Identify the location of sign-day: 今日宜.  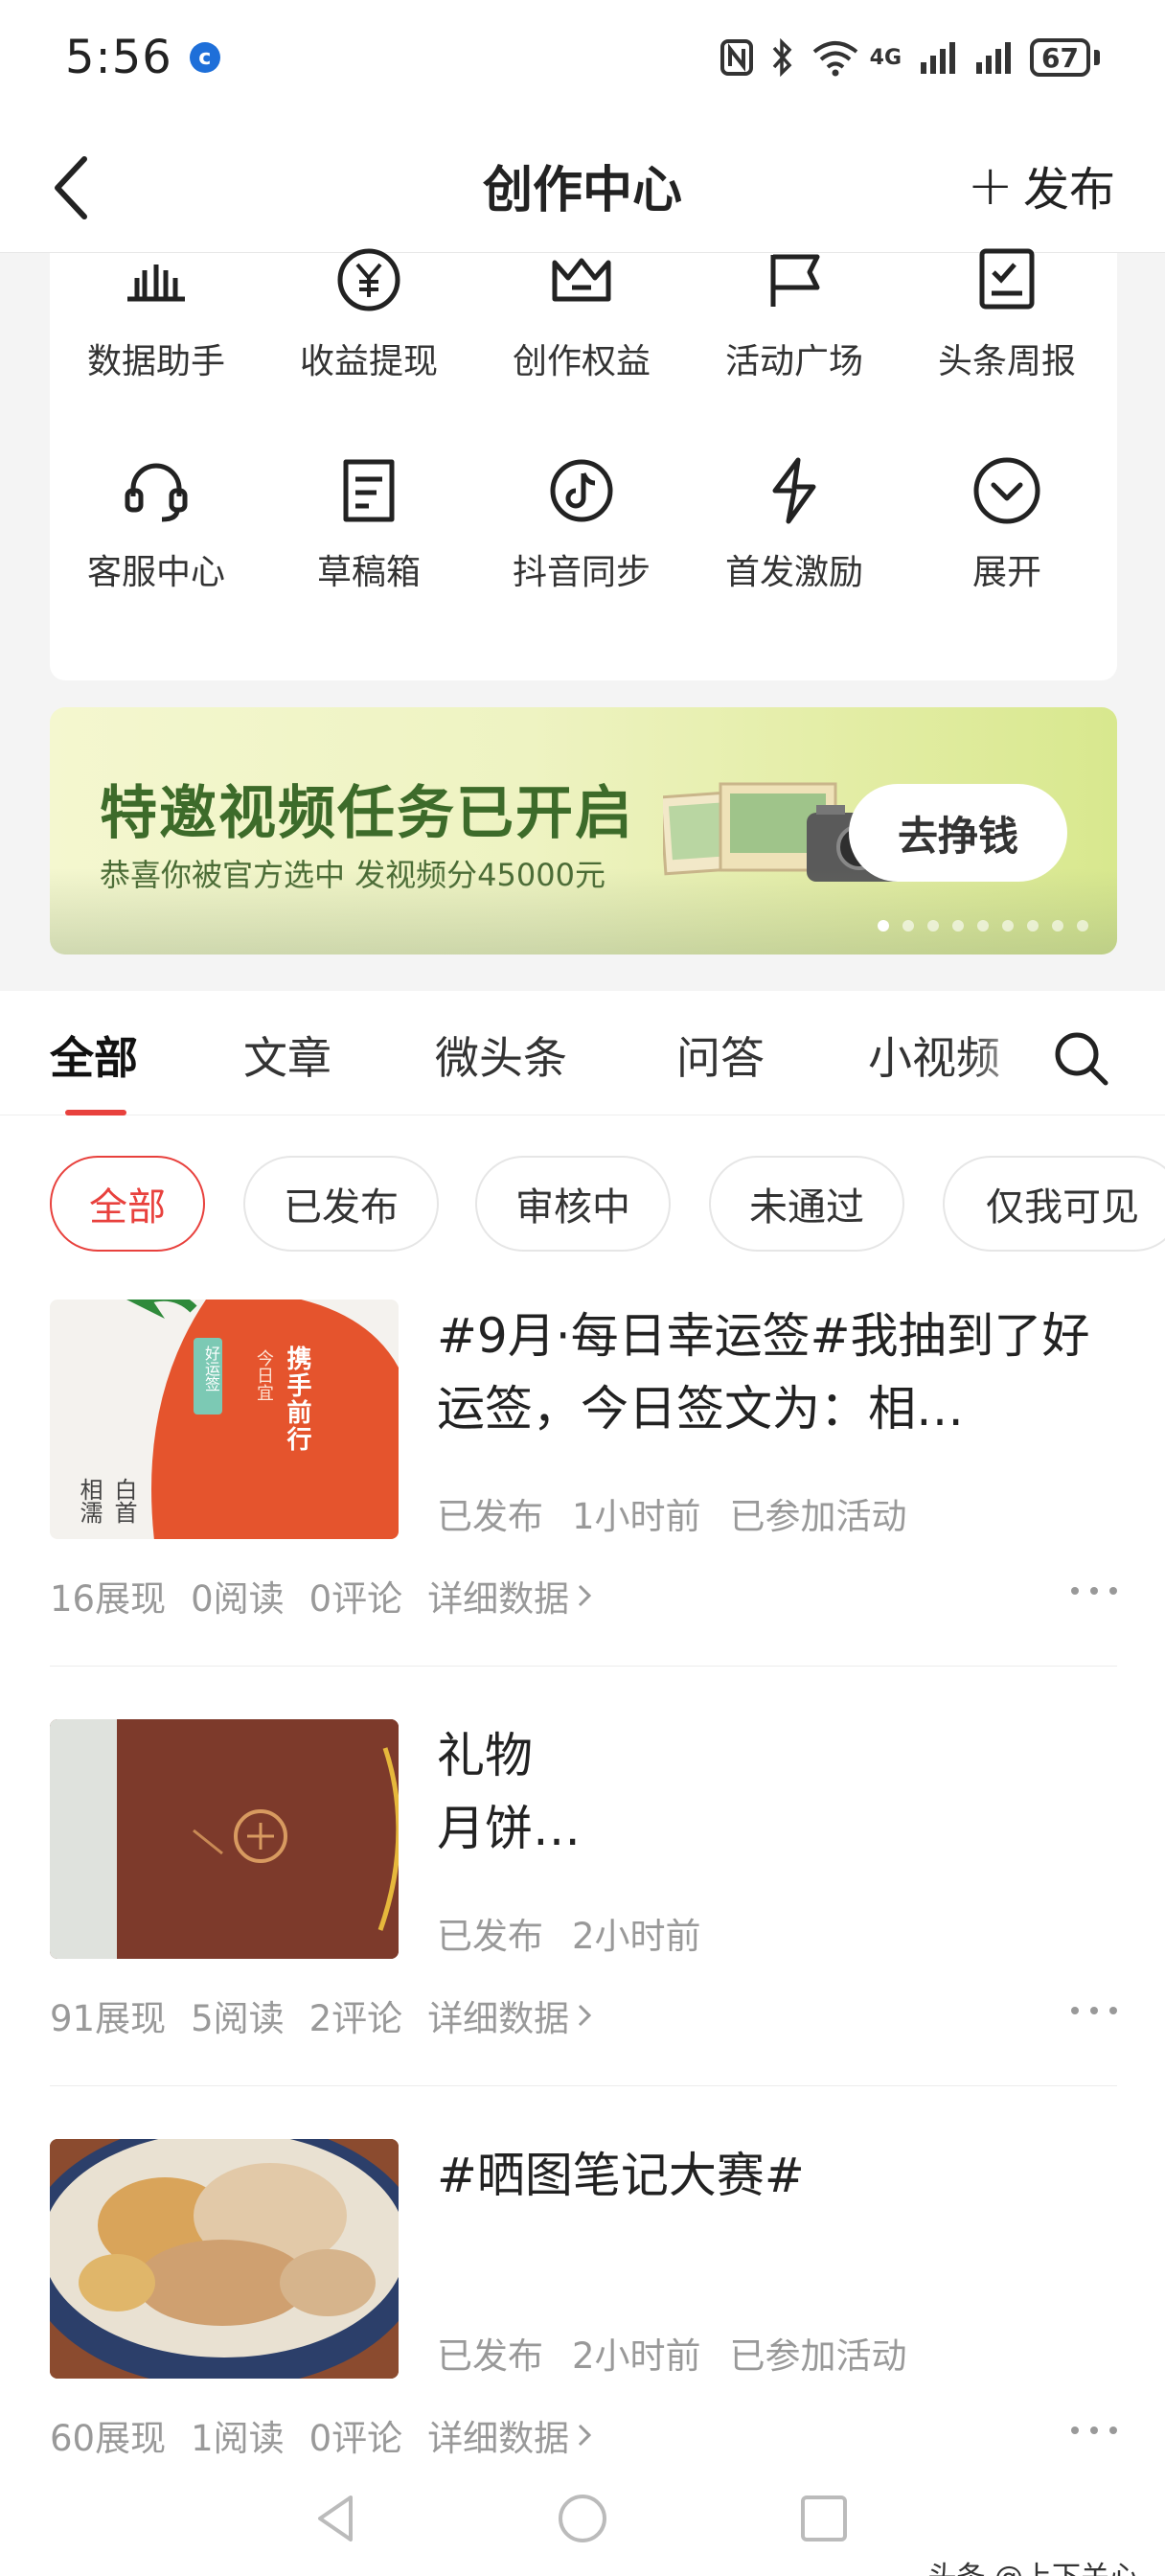
(264, 1375).